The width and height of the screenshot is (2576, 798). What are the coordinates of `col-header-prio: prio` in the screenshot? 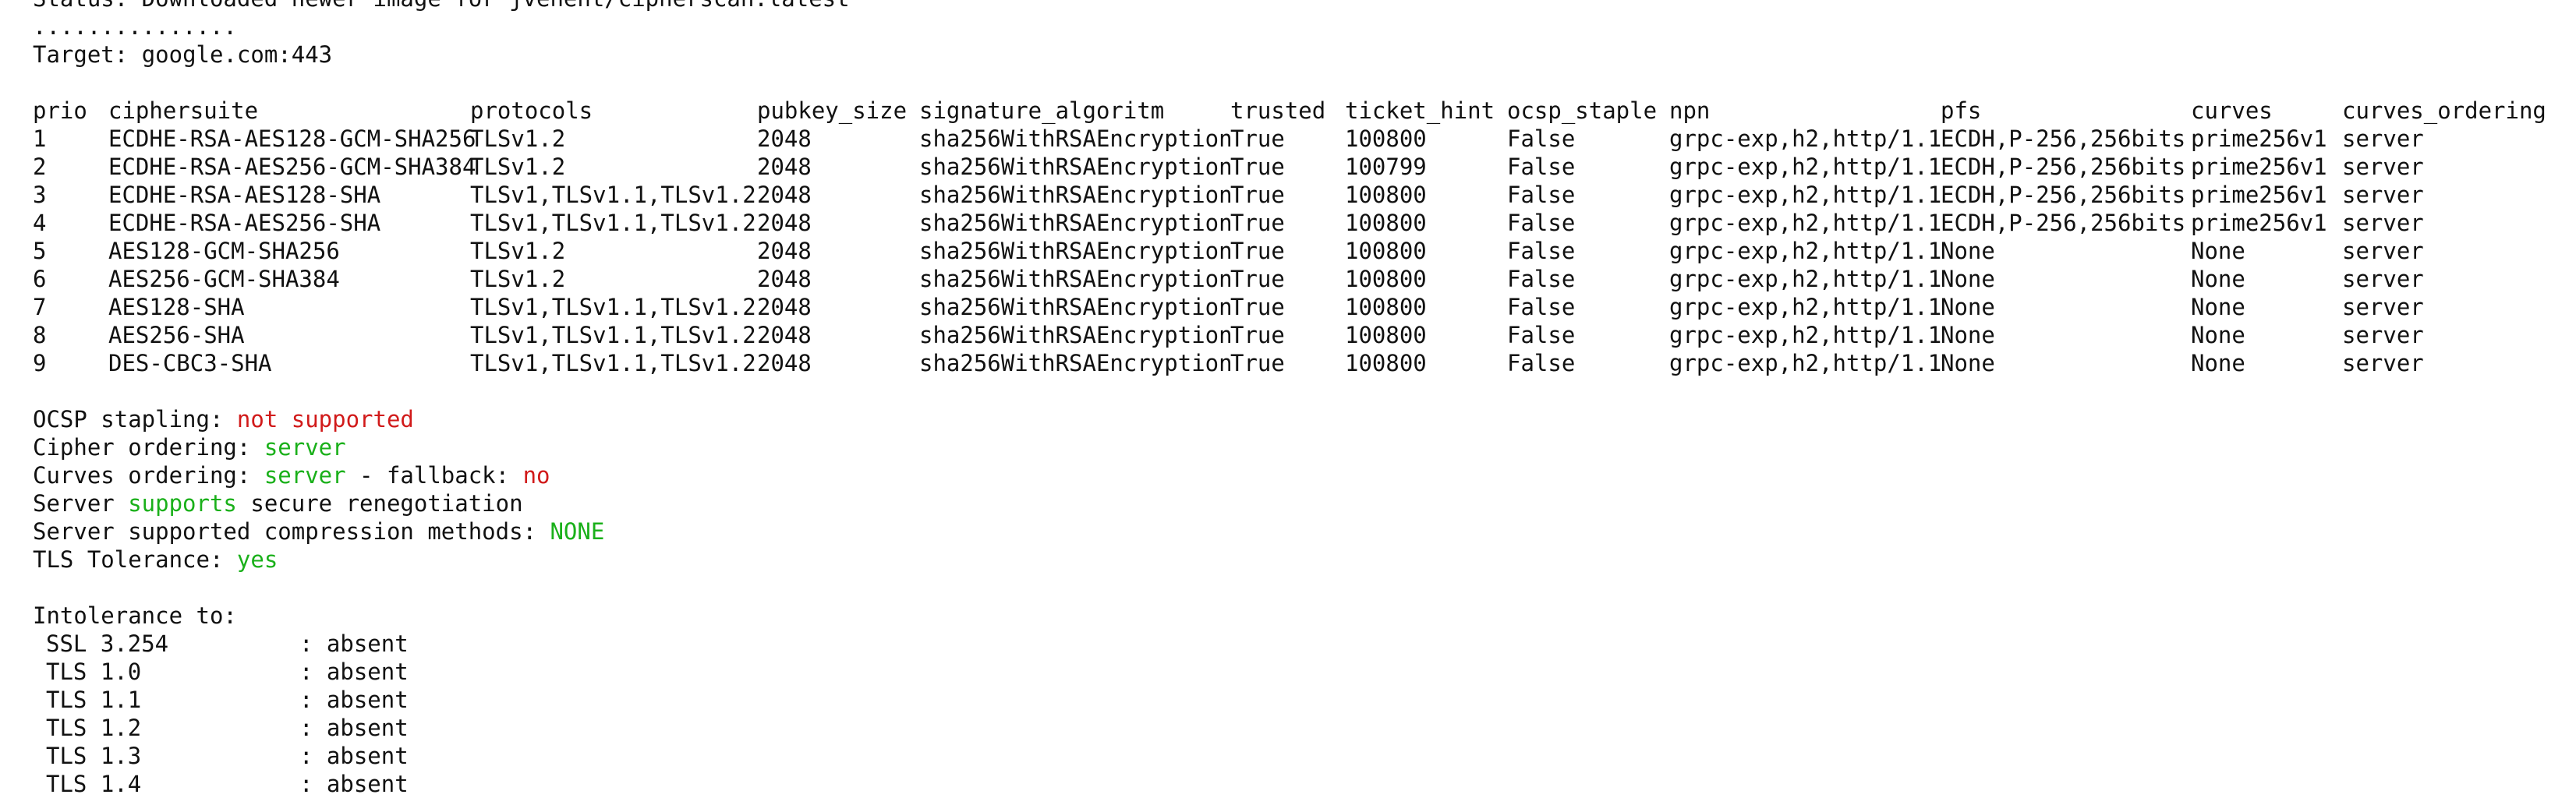 It's located at (60, 110).